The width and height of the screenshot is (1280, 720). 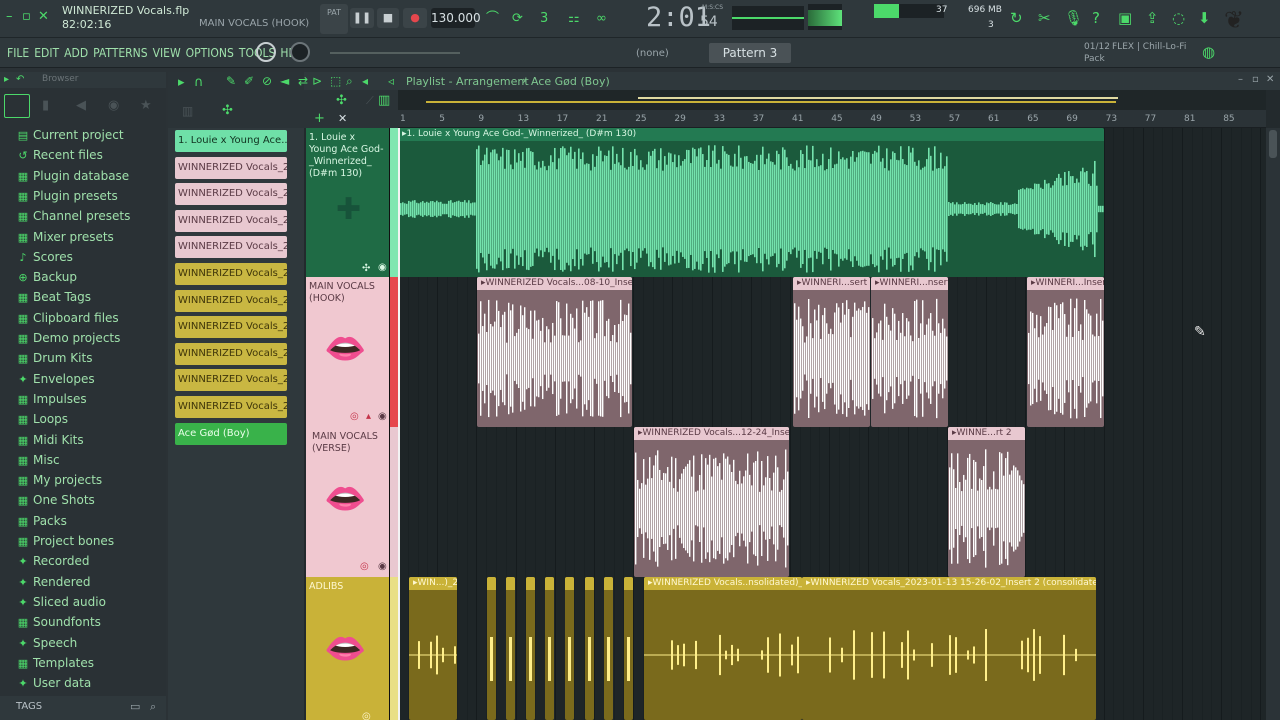 I want to click on pause-button: ❚❚, so click(x=362, y=18).